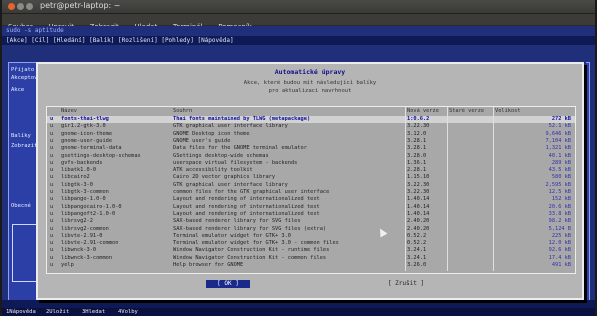 The height and width of the screenshot is (316, 597). Describe the element at coordinates (561, 177) in the screenshot. I see `row-size: 580 kB` at that location.